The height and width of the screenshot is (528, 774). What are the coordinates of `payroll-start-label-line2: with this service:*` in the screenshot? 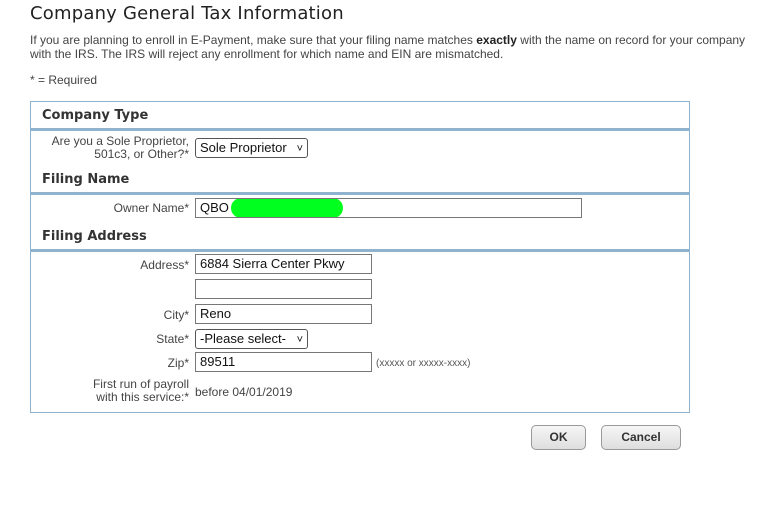 It's located at (142, 397).